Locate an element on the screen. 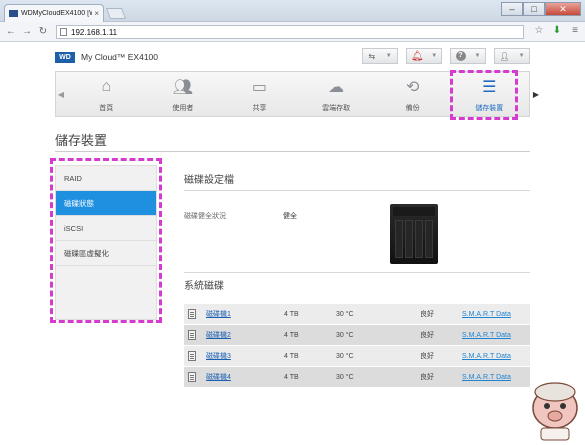 The height and width of the screenshot is (445, 585). app-header: WD My Cloud™ EX4100 ⇆ ▼ 🔔︎ ▼ ? ▼ 👤︎ ▼ is located at coordinates (292, 57).